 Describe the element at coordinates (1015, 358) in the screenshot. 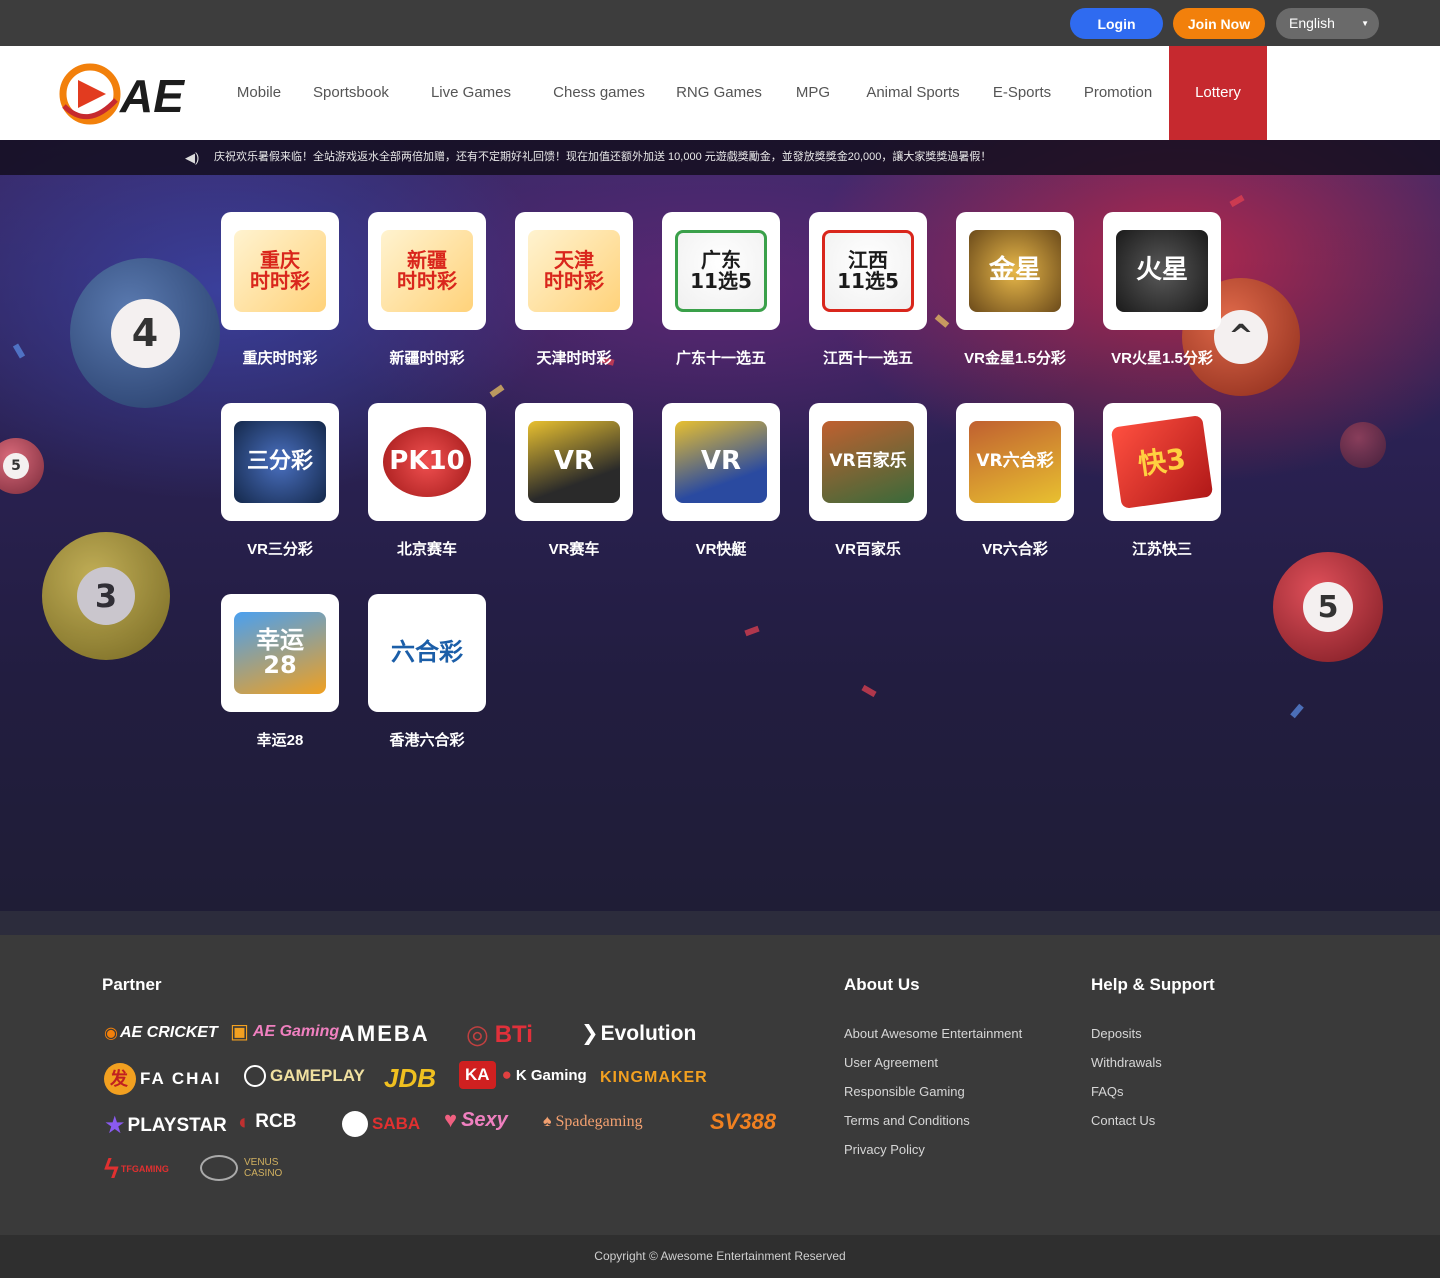

I see `game-label: VR金星1.5分彩` at that location.